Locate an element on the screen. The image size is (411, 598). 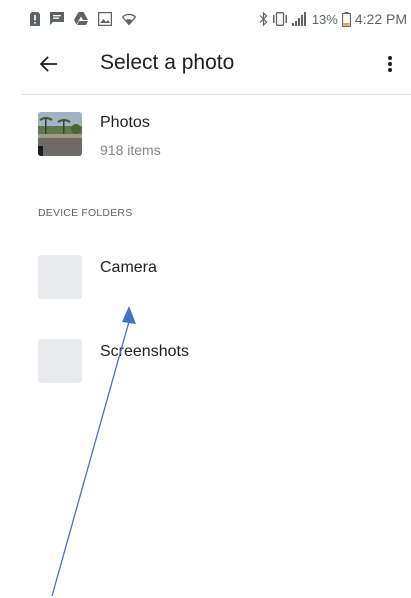
app-bar-divider is located at coordinates (216, 94).